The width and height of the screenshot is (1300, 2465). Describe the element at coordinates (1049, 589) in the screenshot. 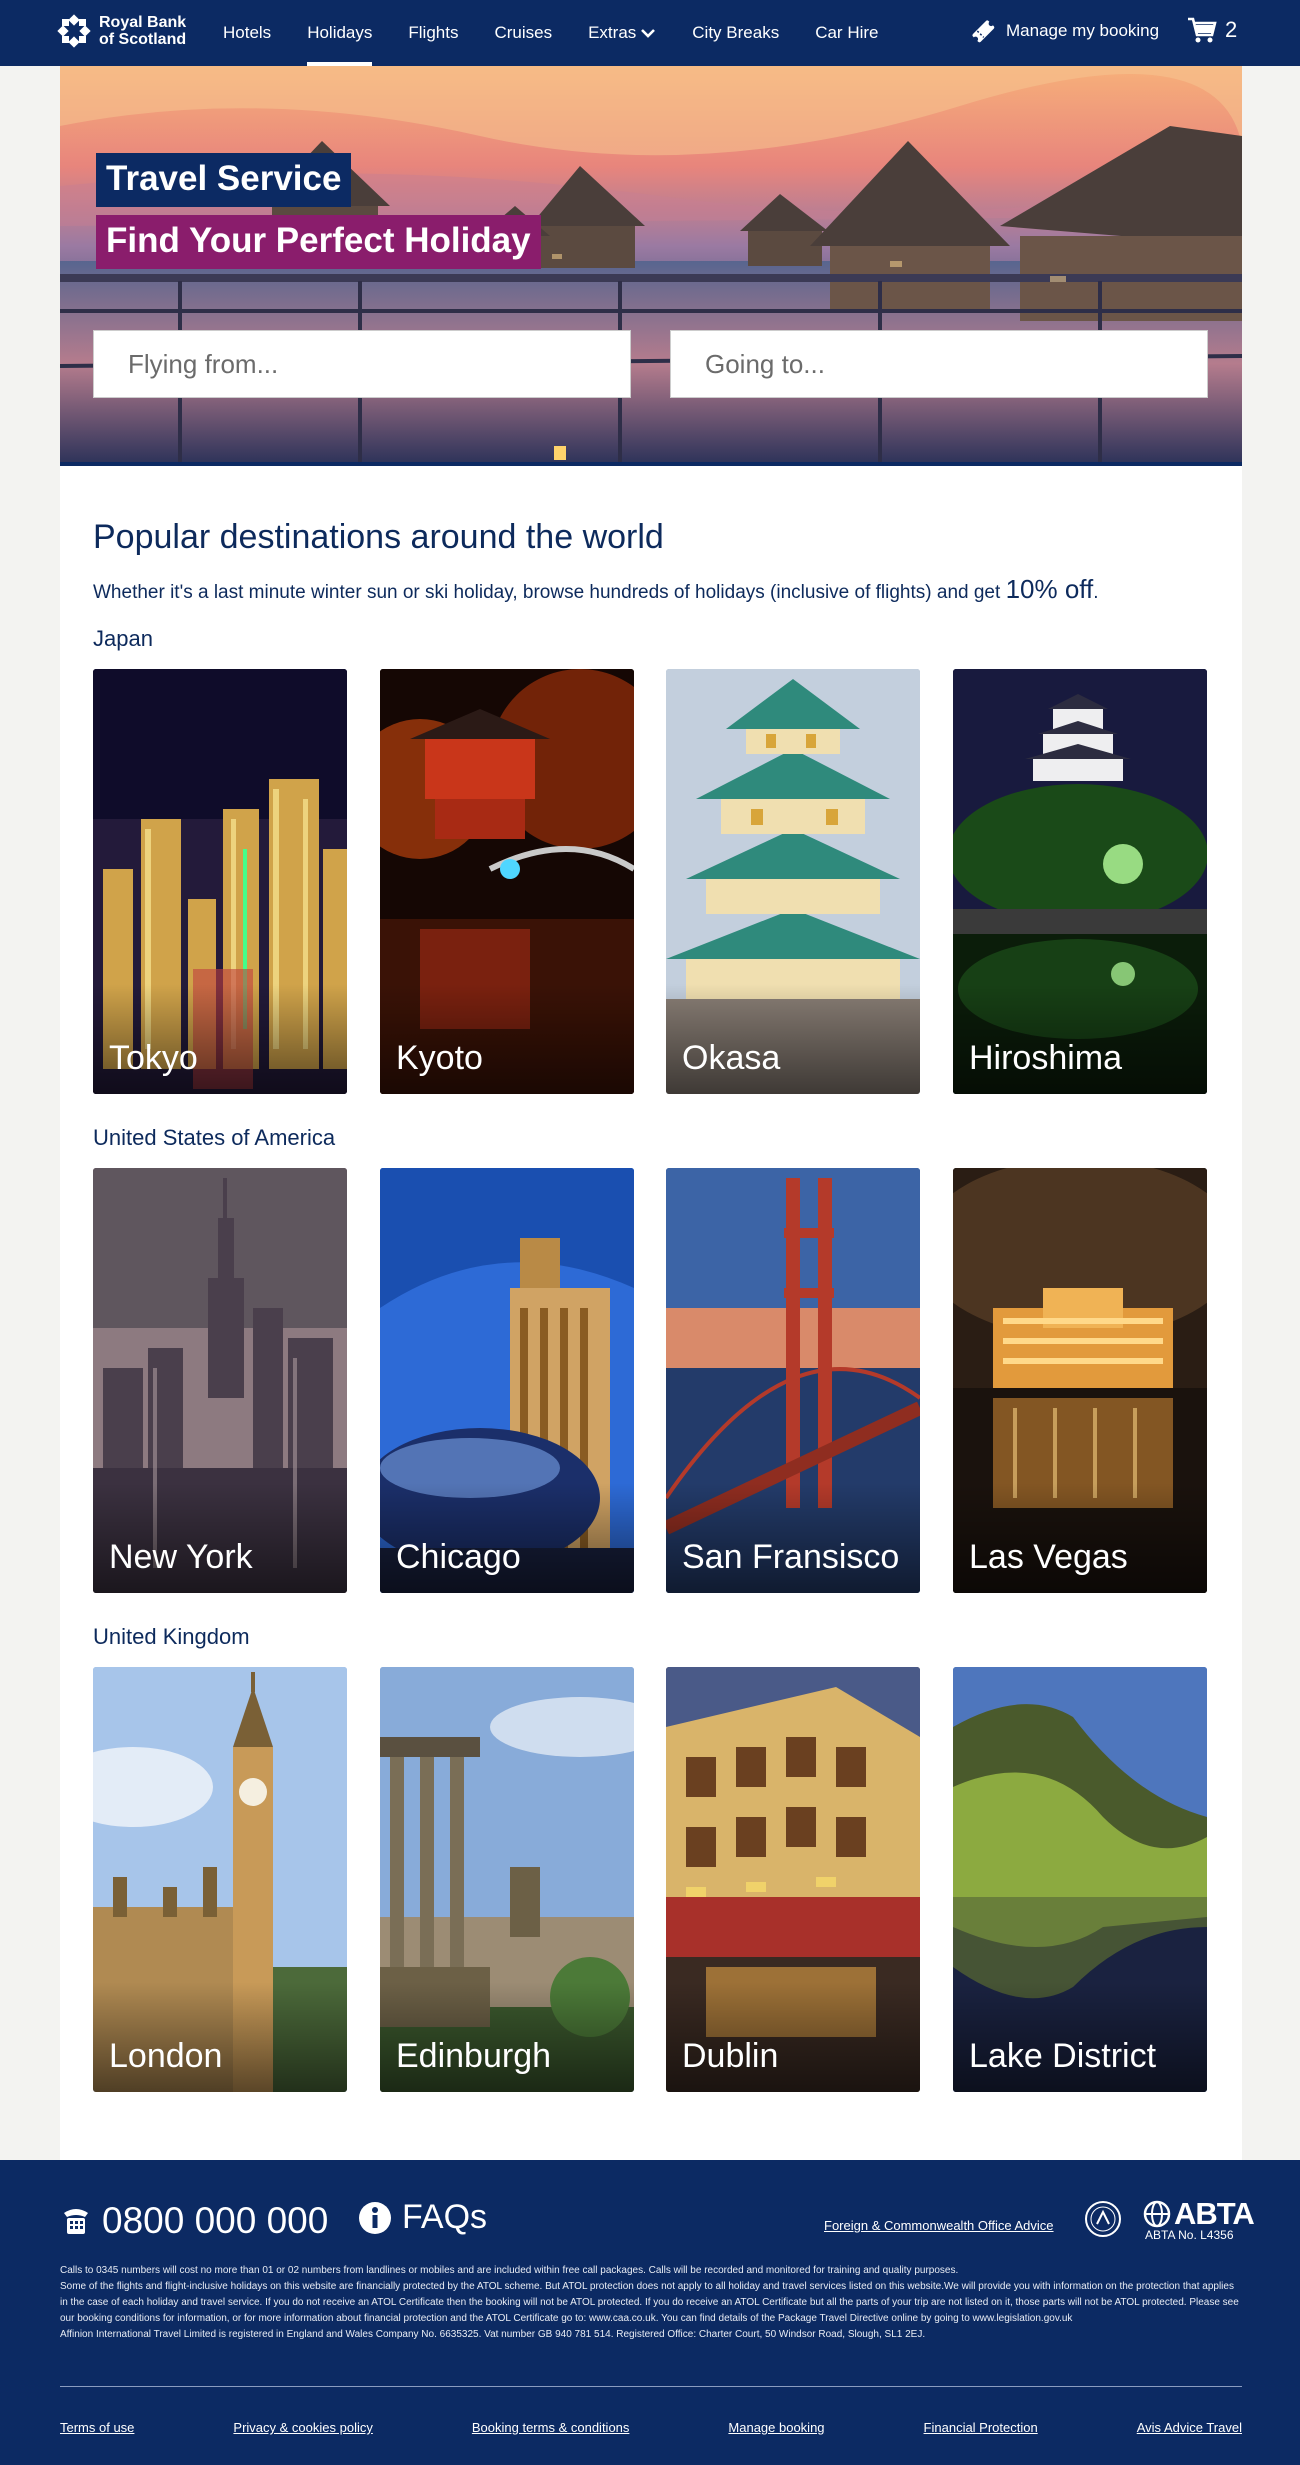

I see `discount-highlight: 10% off` at that location.